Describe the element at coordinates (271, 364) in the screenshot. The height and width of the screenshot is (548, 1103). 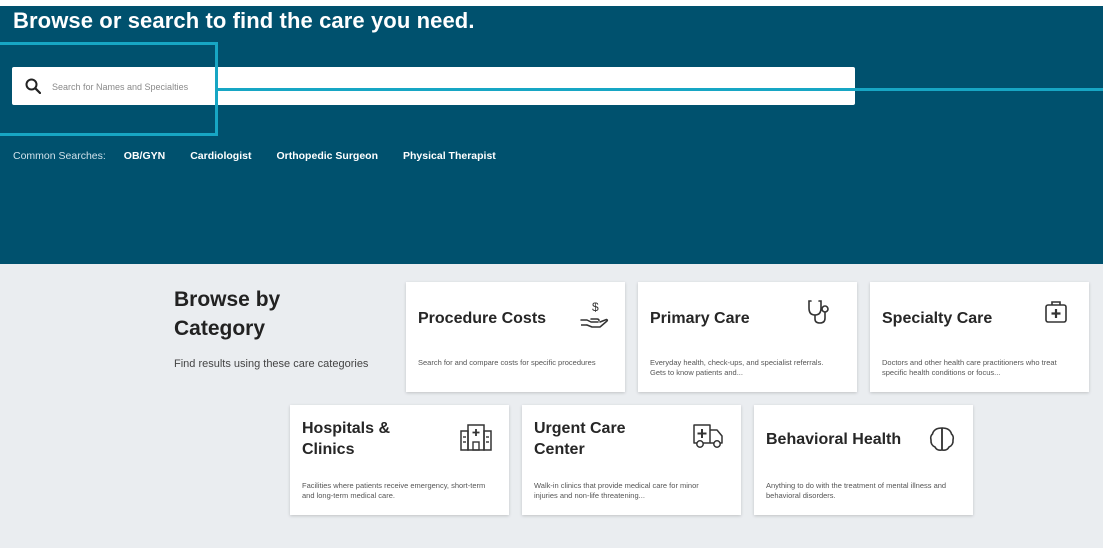
I see `browse-subtitle: Find results using these care categories` at that location.